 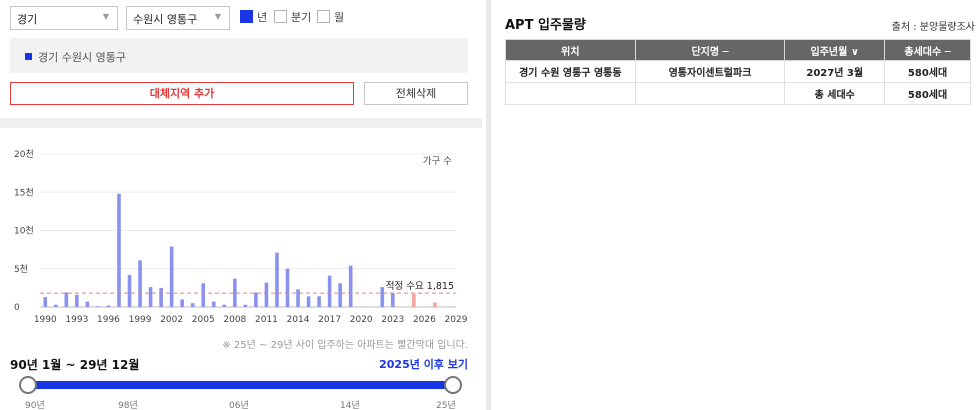 I want to click on district-select: 수원시 영통구 ▼, so click(x=178, y=18).